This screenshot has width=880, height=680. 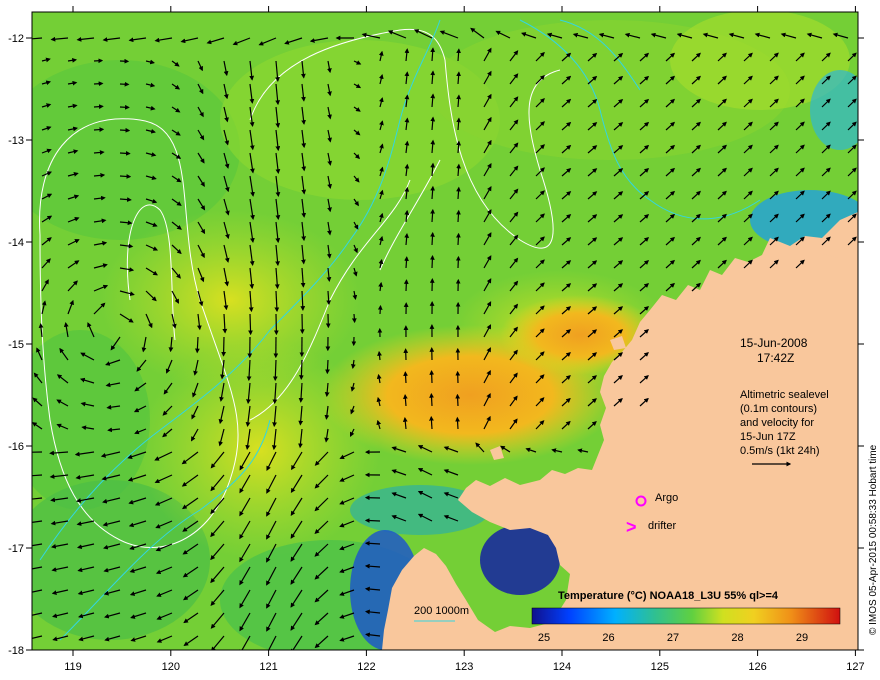 What do you see at coordinates (668, 596) in the screenshot?
I see `colorbar-title: Temperature (°C) NOAA18_L3U 55% ql>=4` at bounding box center [668, 596].